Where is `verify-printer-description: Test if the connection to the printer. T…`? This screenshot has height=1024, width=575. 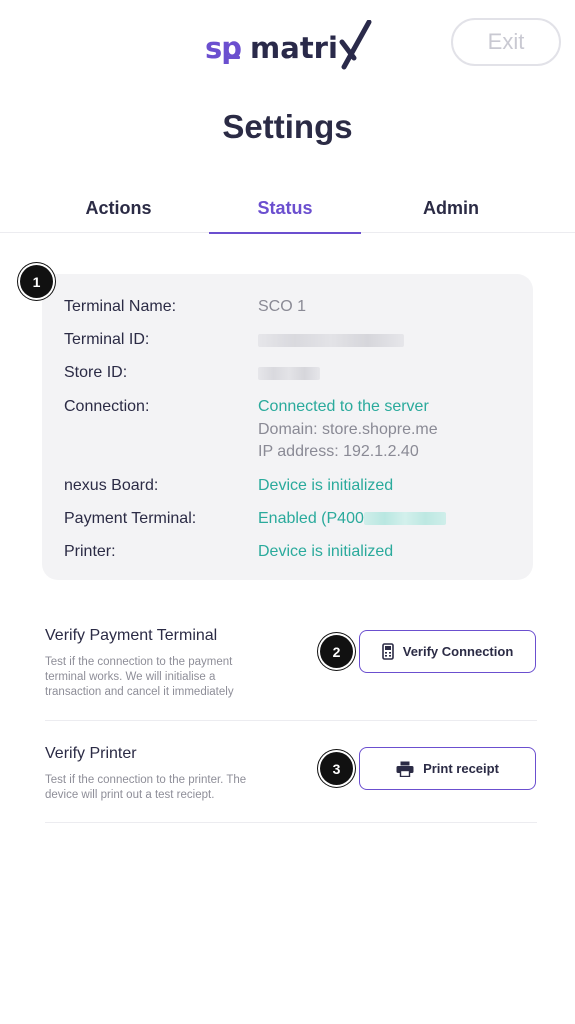 verify-printer-description: Test if the connection to the printer. T… is located at coordinates (145, 788).